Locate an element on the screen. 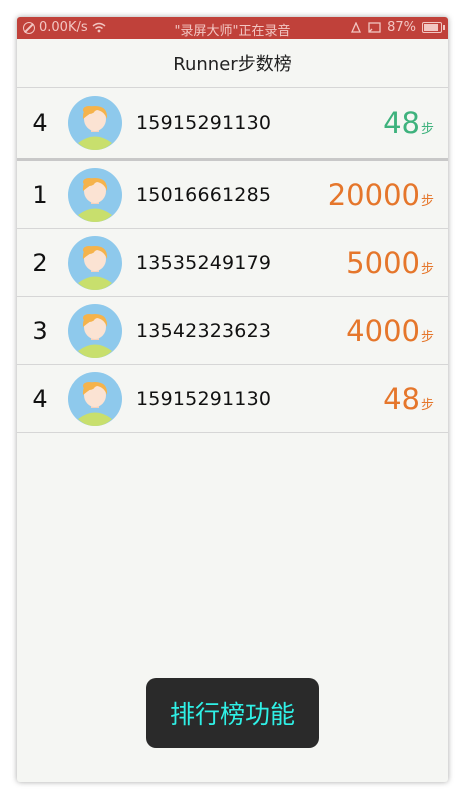 Image resolution: width=466 pixels, height=800 pixels. rank-number: 3 is located at coordinates (40, 330).